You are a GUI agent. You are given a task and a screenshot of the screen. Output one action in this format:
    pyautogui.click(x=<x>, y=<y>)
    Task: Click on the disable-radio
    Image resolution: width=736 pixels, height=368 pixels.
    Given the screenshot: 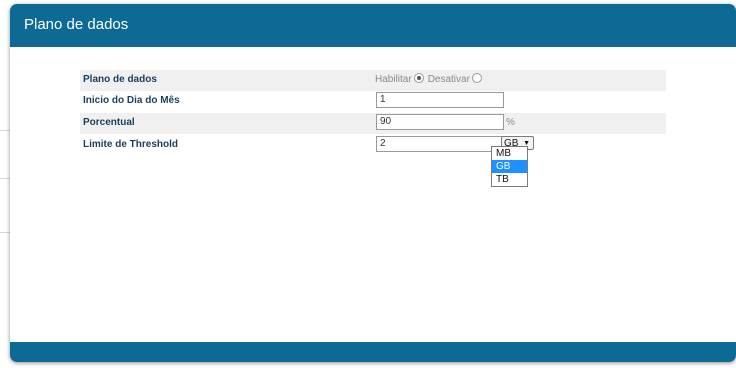 What is the action you would take?
    pyautogui.click(x=476, y=78)
    